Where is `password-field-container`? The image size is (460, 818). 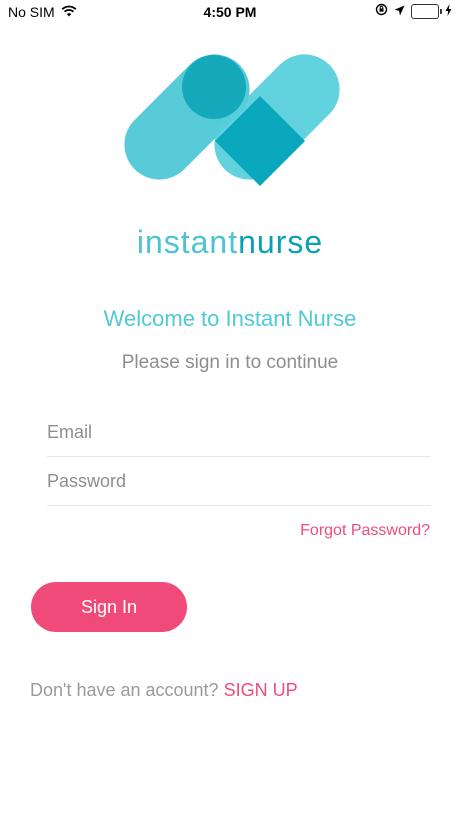
password-field-container is located at coordinates (239, 482).